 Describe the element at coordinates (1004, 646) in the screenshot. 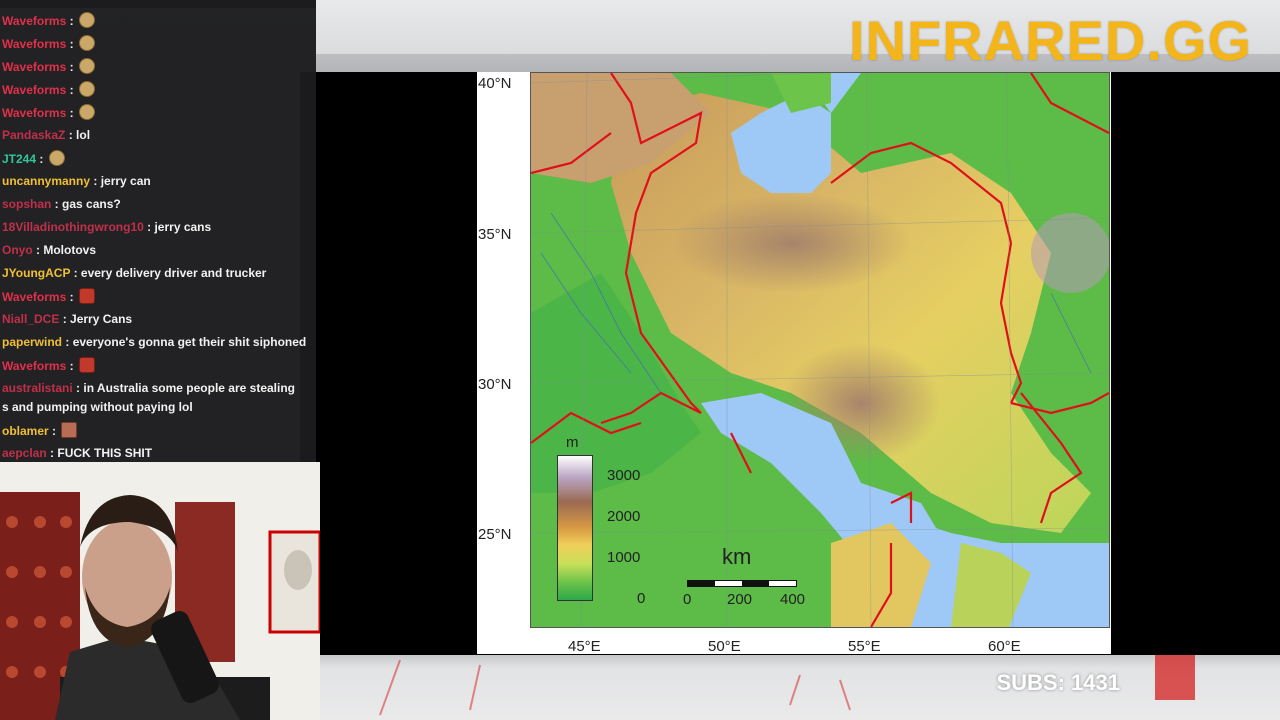

I see `lon-label-60: 60°E` at that location.